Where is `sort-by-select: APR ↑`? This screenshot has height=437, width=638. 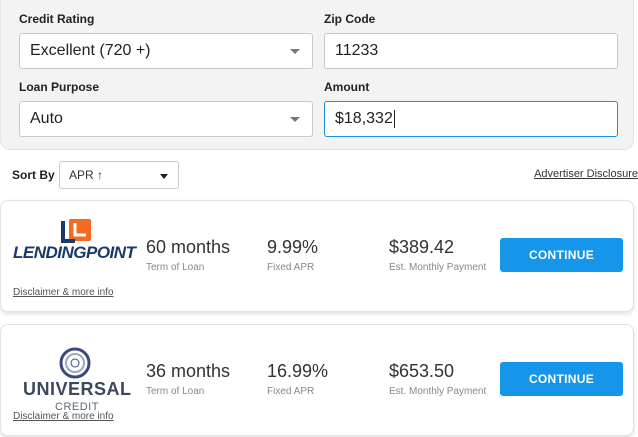
sort-by-select: APR ↑ is located at coordinates (119, 175).